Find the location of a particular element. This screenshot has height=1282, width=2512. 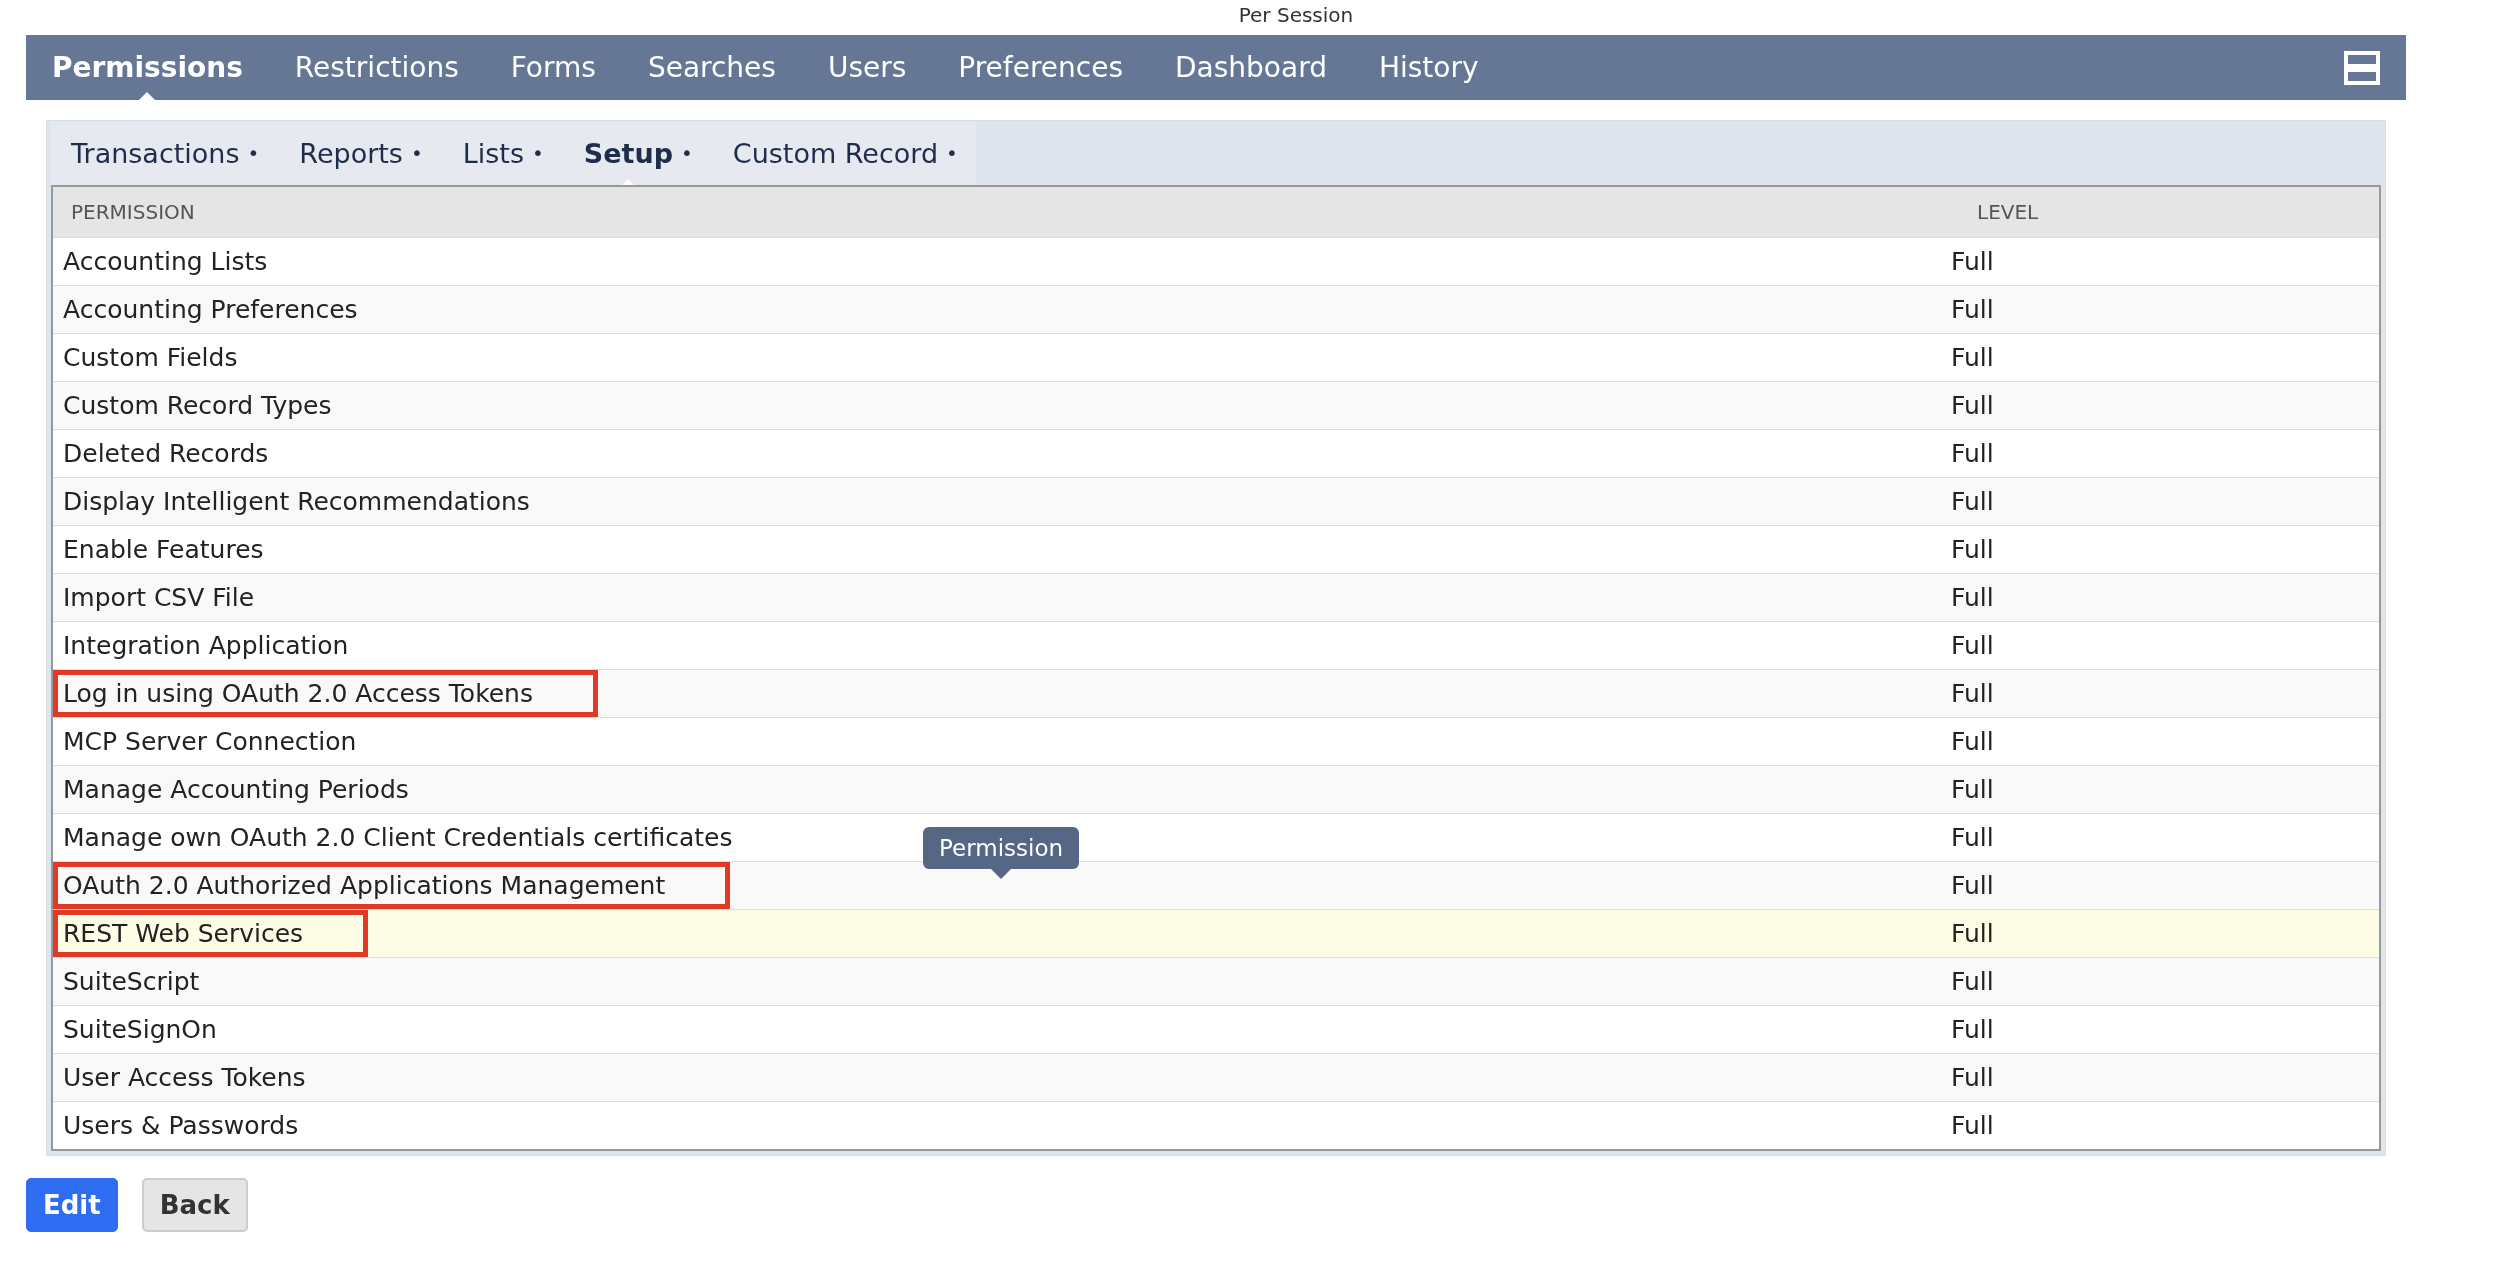

table-row: Custom Record Types Full is located at coordinates (1216, 405).